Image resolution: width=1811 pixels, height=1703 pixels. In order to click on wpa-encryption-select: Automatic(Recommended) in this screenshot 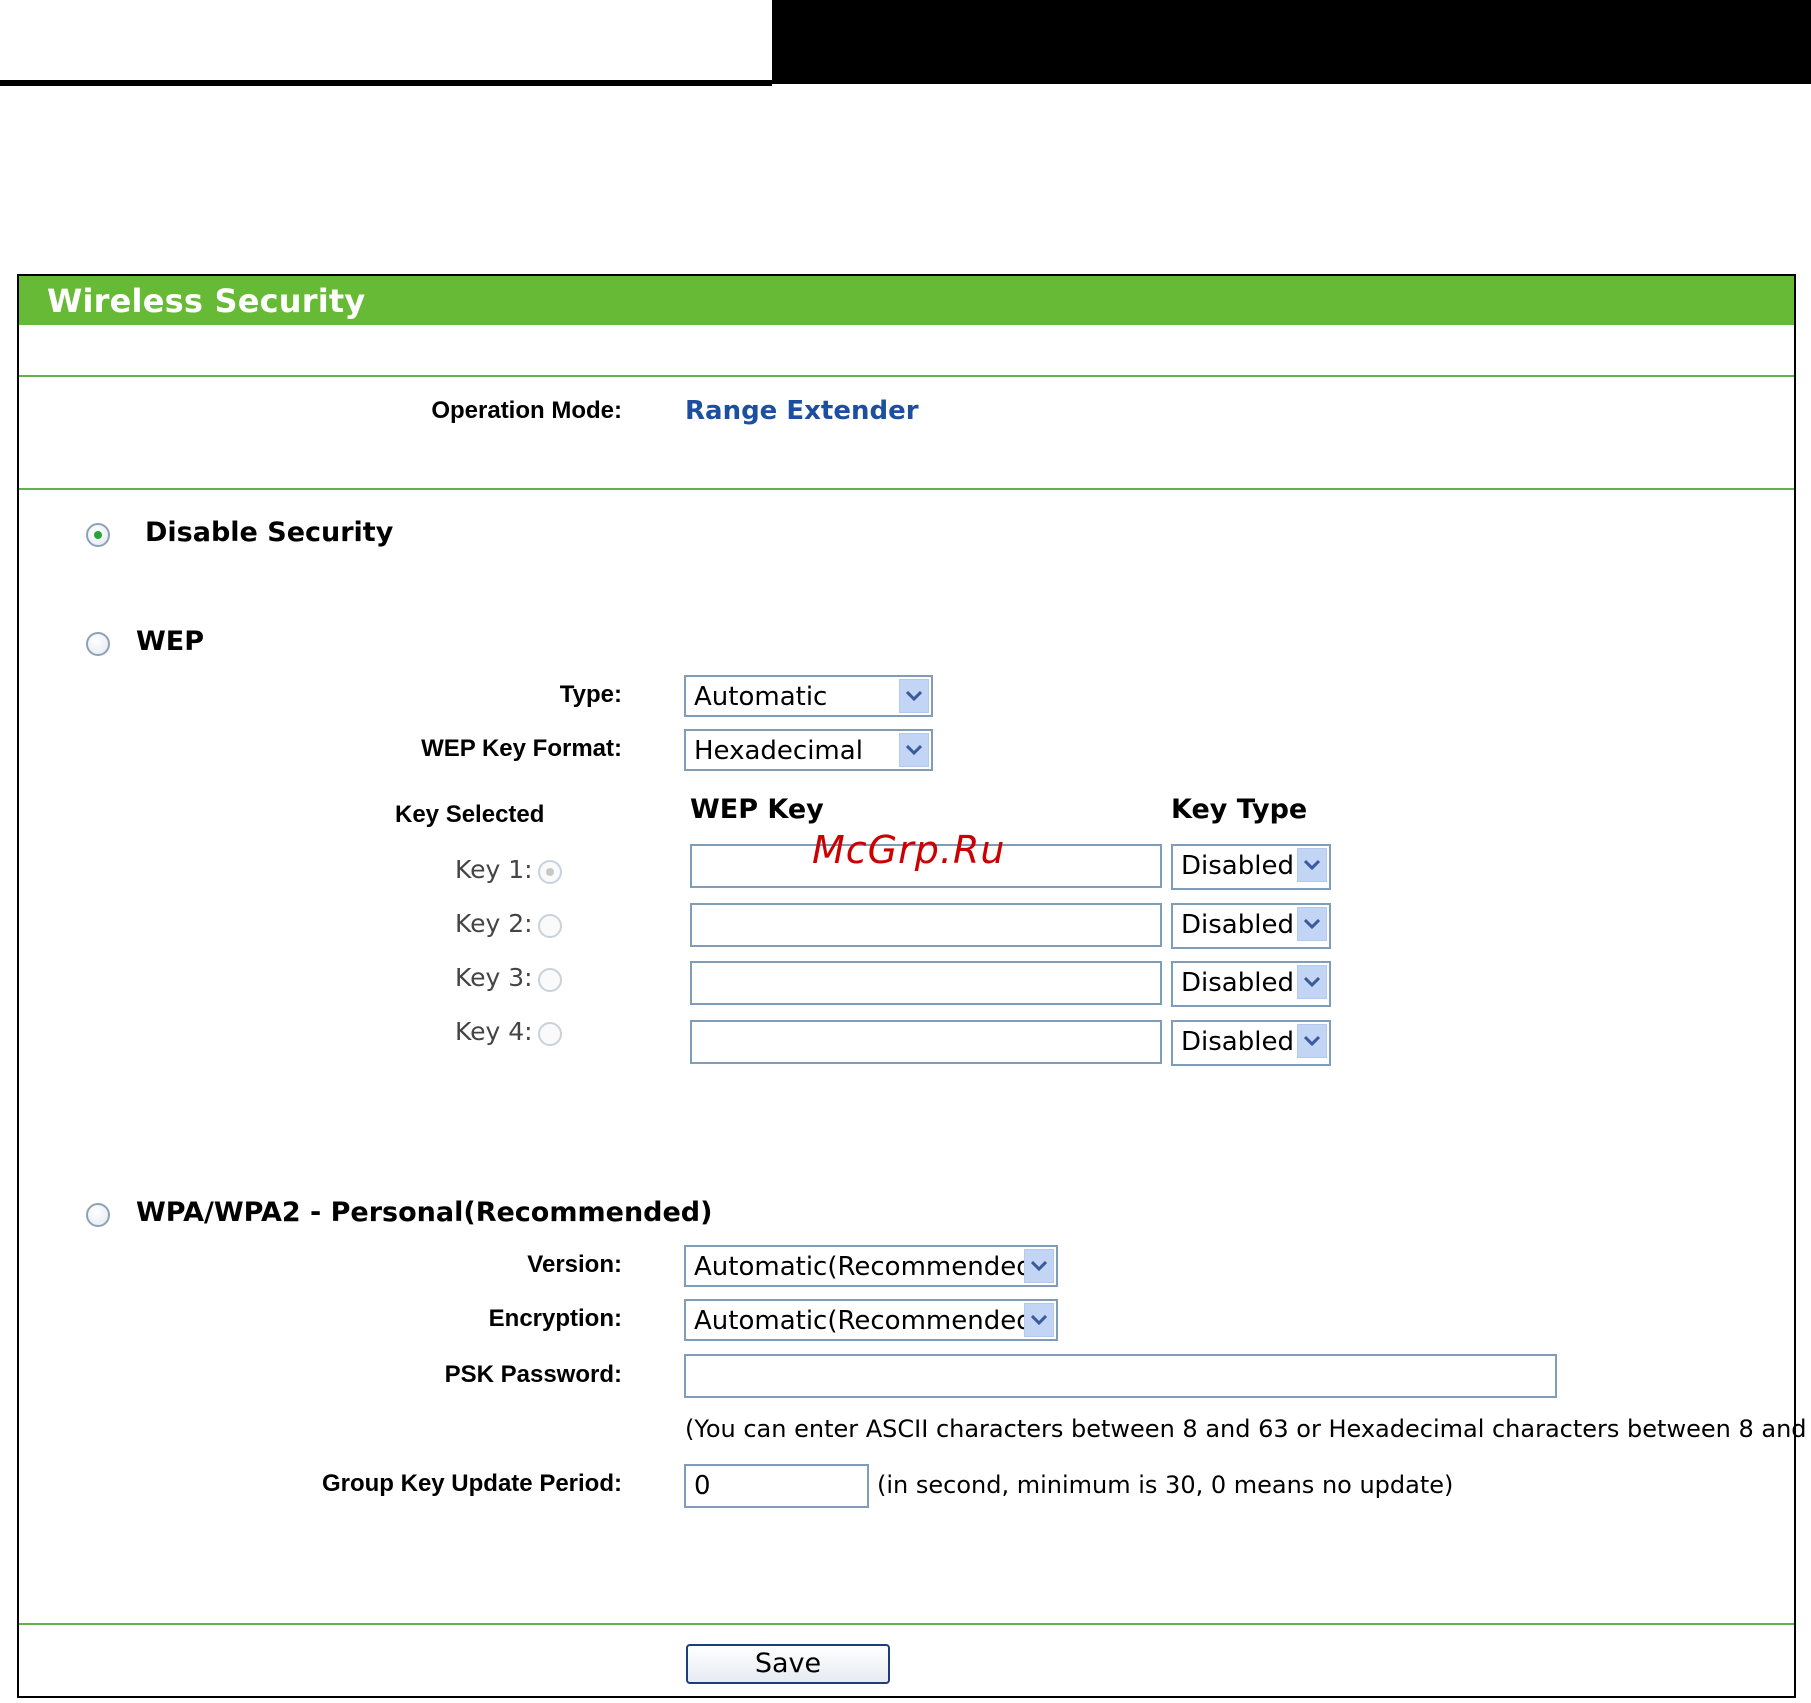, I will do `click(871, 1320)`.